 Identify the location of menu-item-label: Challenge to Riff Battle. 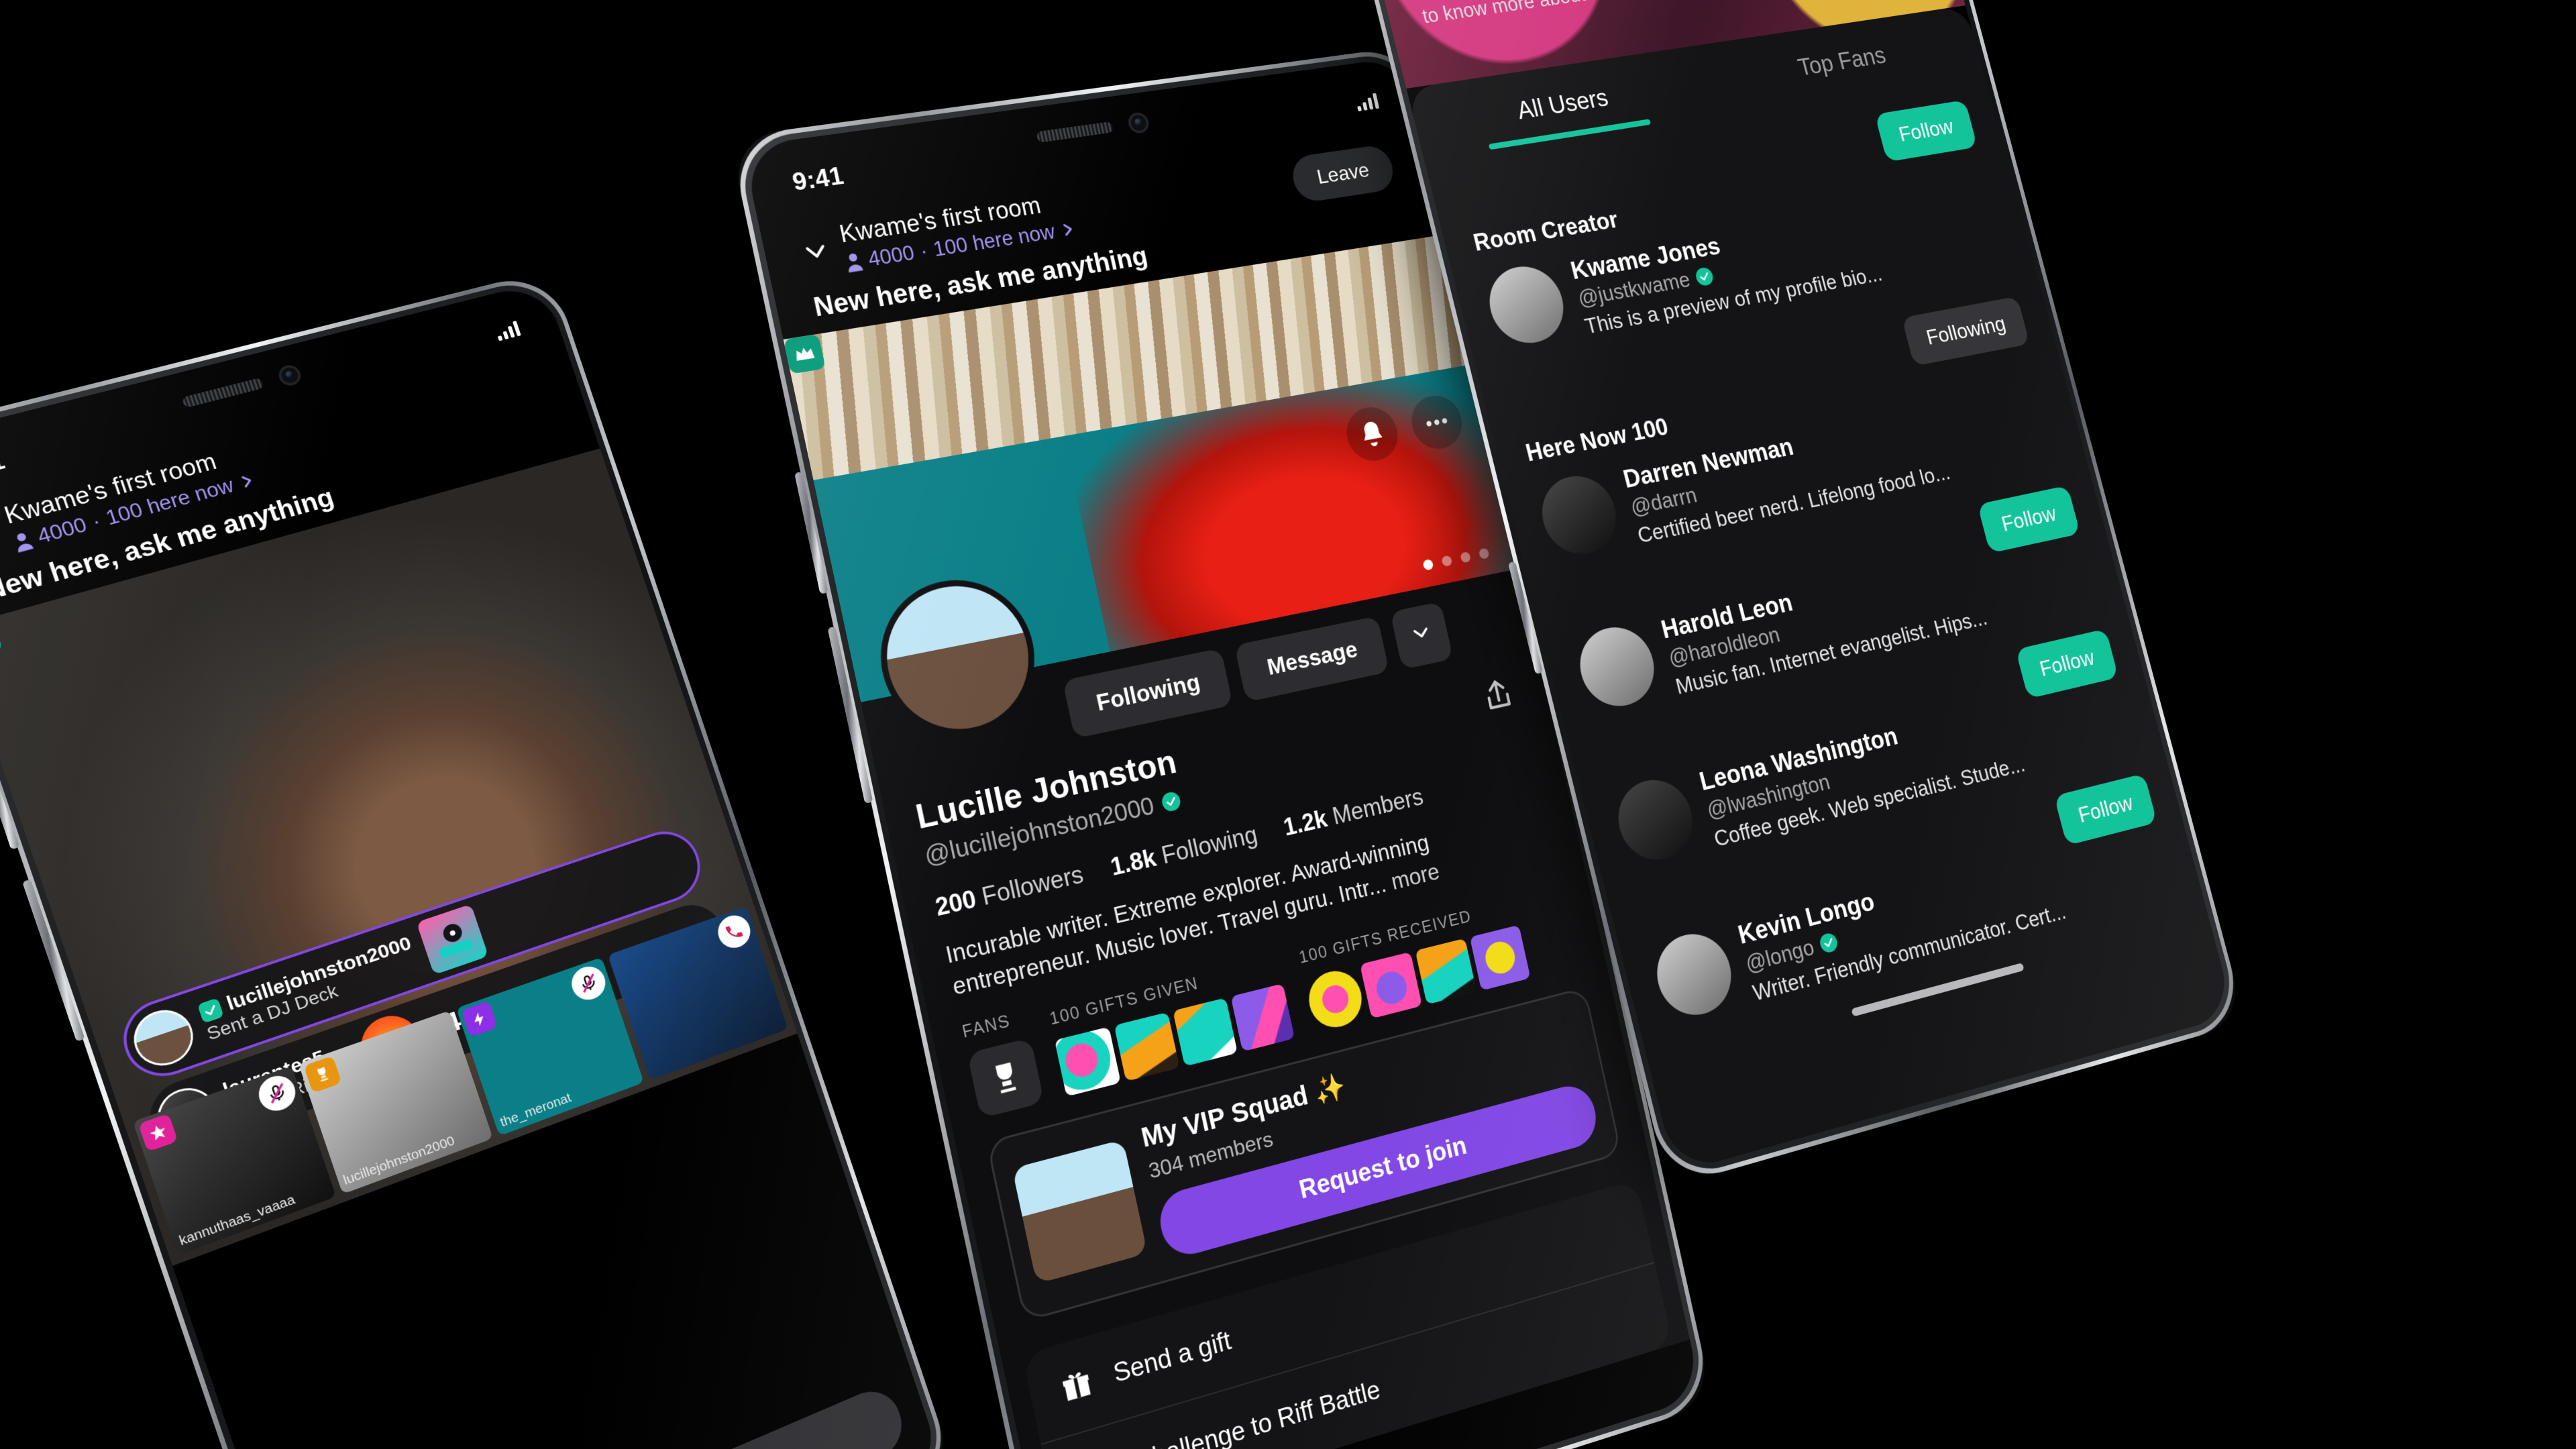
(1257, 1412).